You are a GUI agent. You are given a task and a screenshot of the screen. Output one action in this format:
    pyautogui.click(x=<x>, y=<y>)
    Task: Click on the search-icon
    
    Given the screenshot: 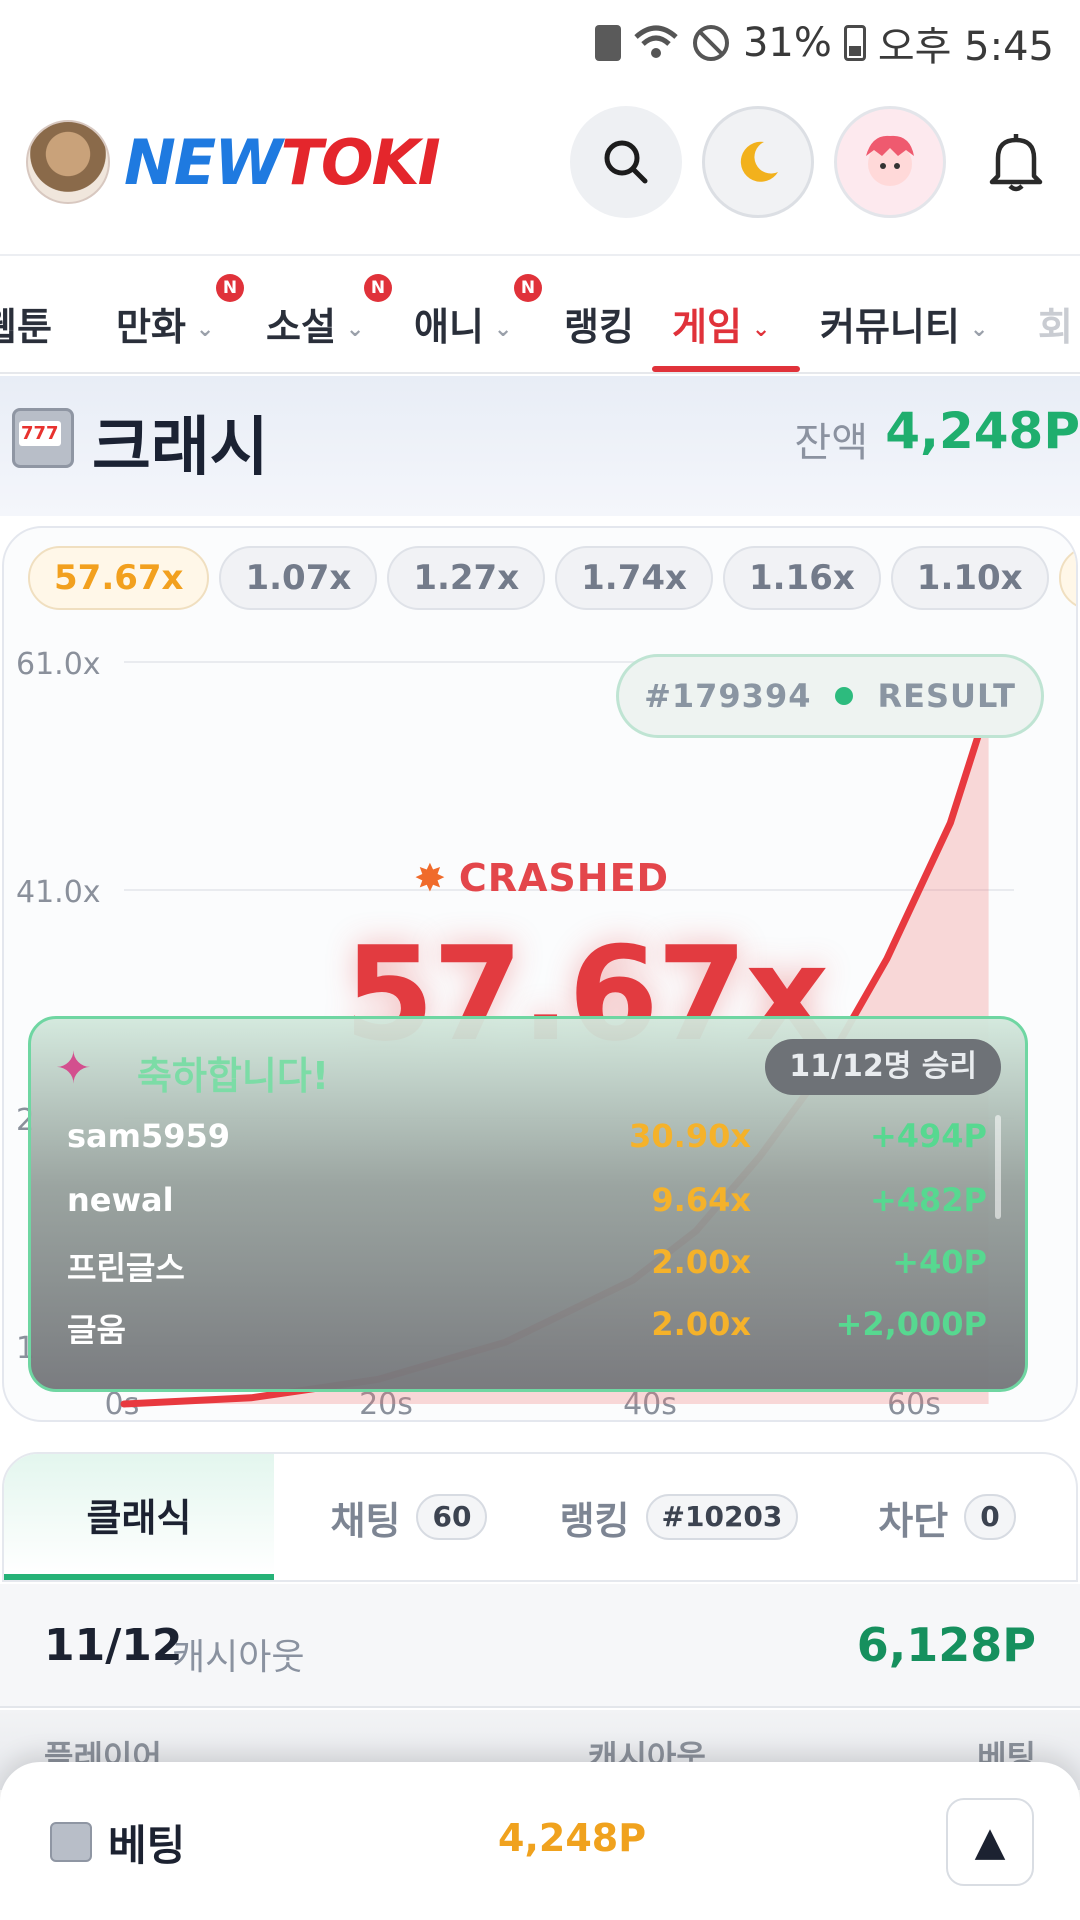 What is the action you would take?
    pyautogui.click(x=626, y=162)
    